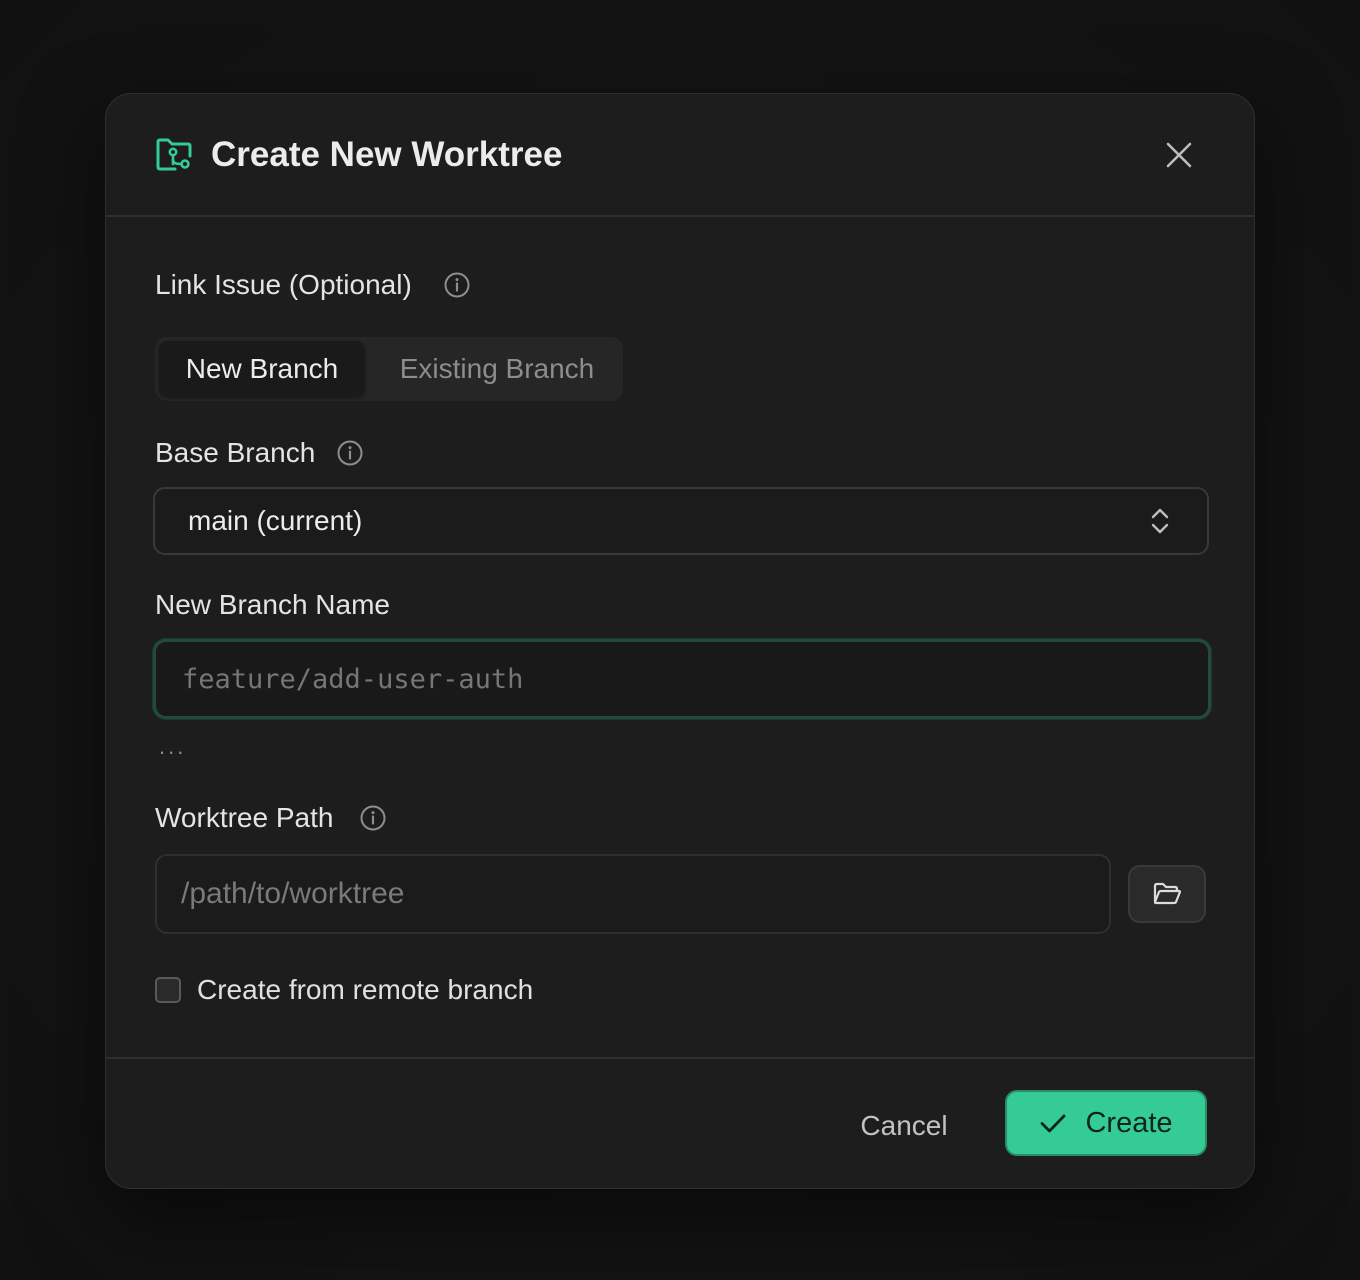 This screenshot has height=1280, width=1360. Describe the element at coordinates (365, 990) in the screenshot. I see `remote-branch-label: Create from remote branch` at that location.